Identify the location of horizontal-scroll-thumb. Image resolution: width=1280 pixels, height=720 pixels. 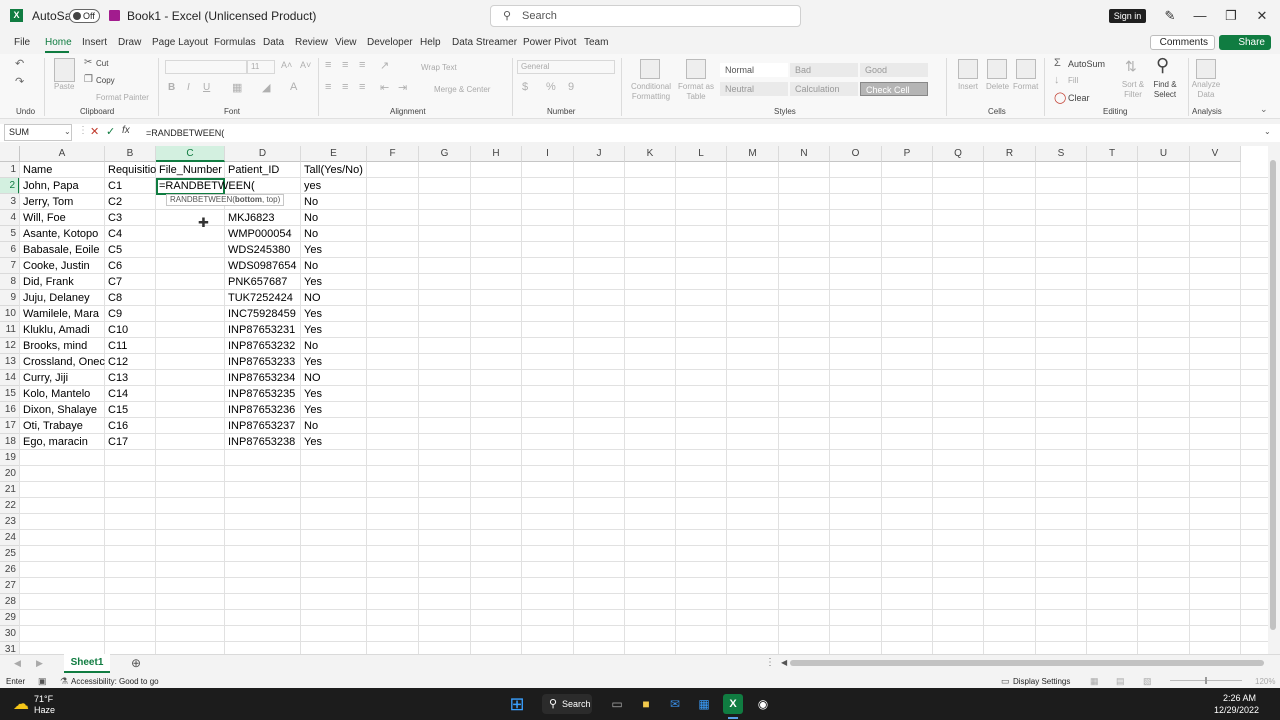
(1027, 663).